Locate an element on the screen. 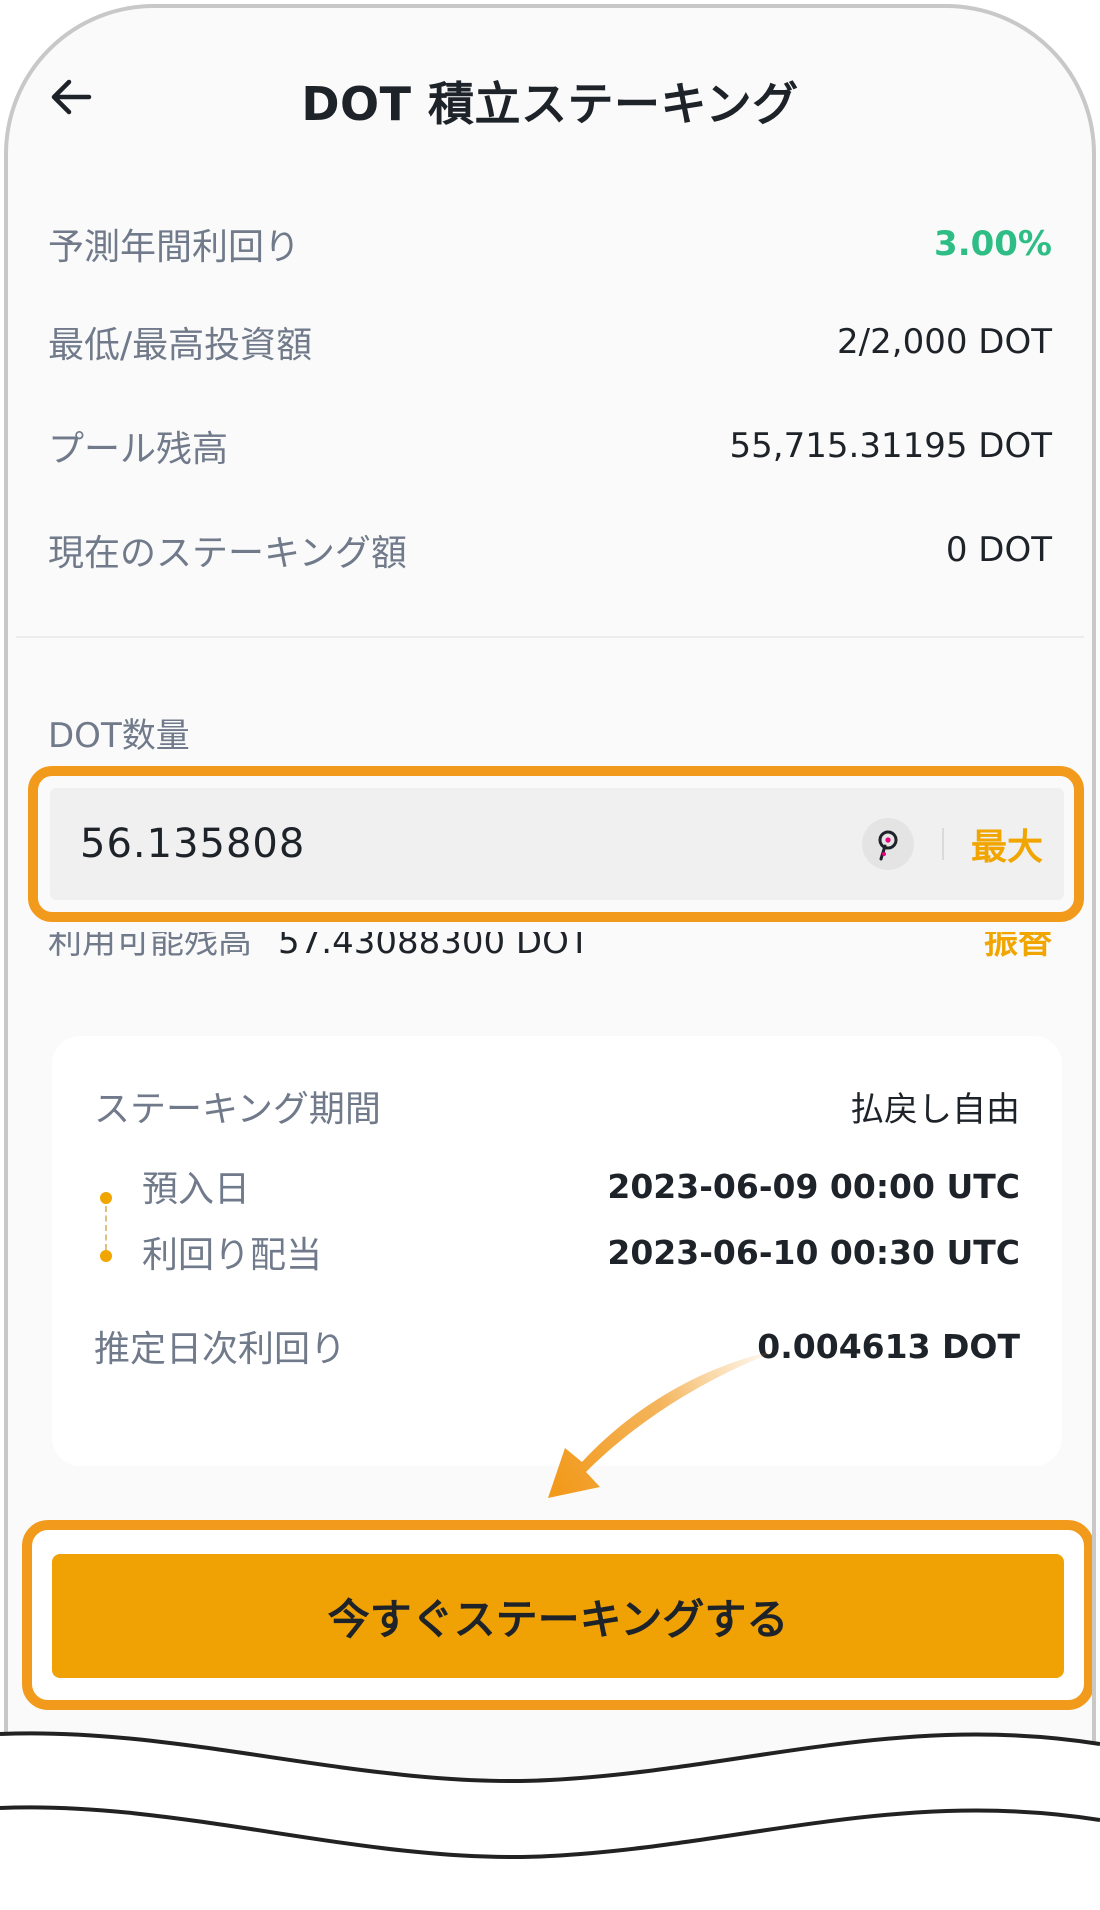  divider is located at coordinates (550, 637).